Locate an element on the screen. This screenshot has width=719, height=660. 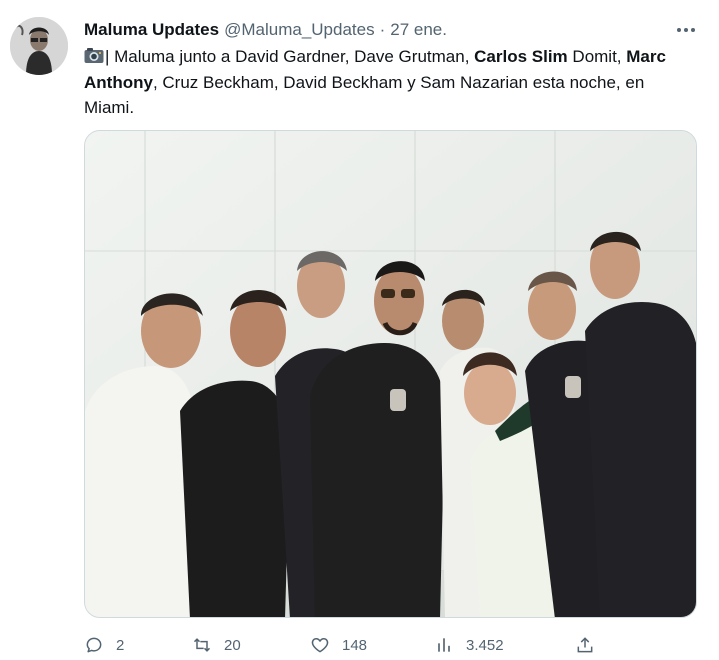
reply-count: 2 is located at coordinates (120, 645).